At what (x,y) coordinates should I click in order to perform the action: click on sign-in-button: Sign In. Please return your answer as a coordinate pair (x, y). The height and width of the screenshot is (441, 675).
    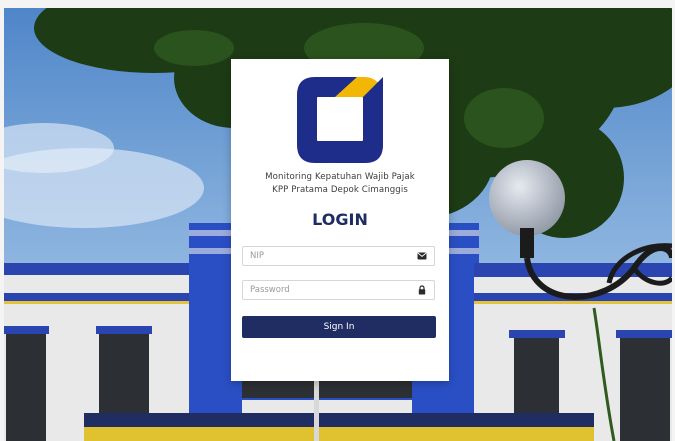
    Looking at the image, I should click on (339, 327).